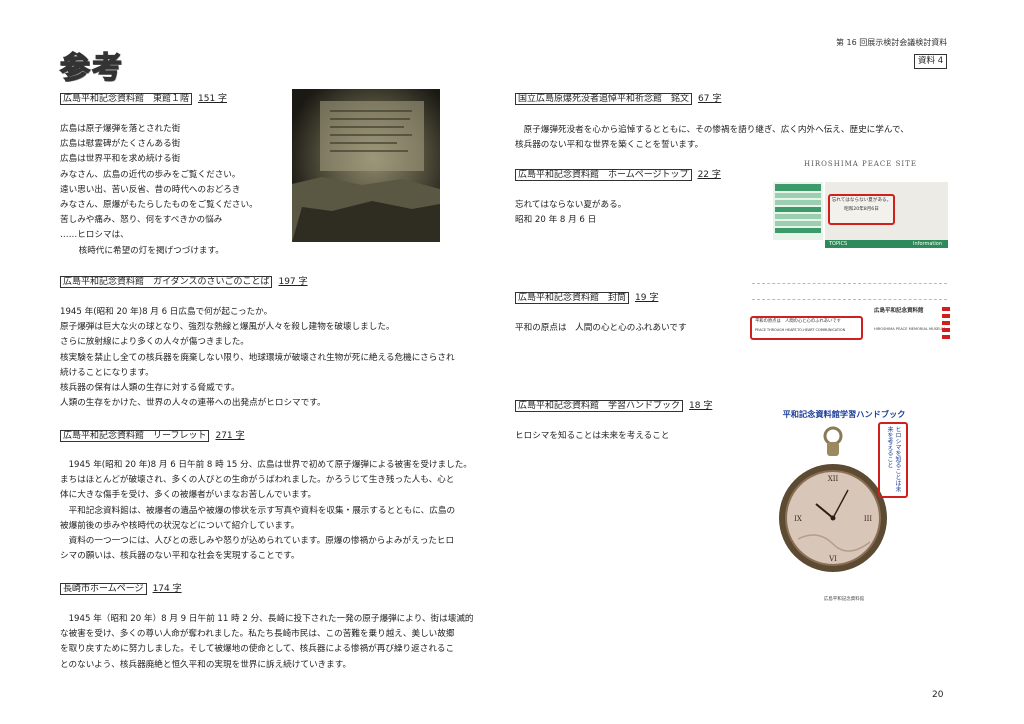  What do you see at coordinates (604, 99) in the screenshot?
I see `section-heading: 国立広島原爆死没者追悼平和祈念館 銘文` at bounding box center [604, 99].